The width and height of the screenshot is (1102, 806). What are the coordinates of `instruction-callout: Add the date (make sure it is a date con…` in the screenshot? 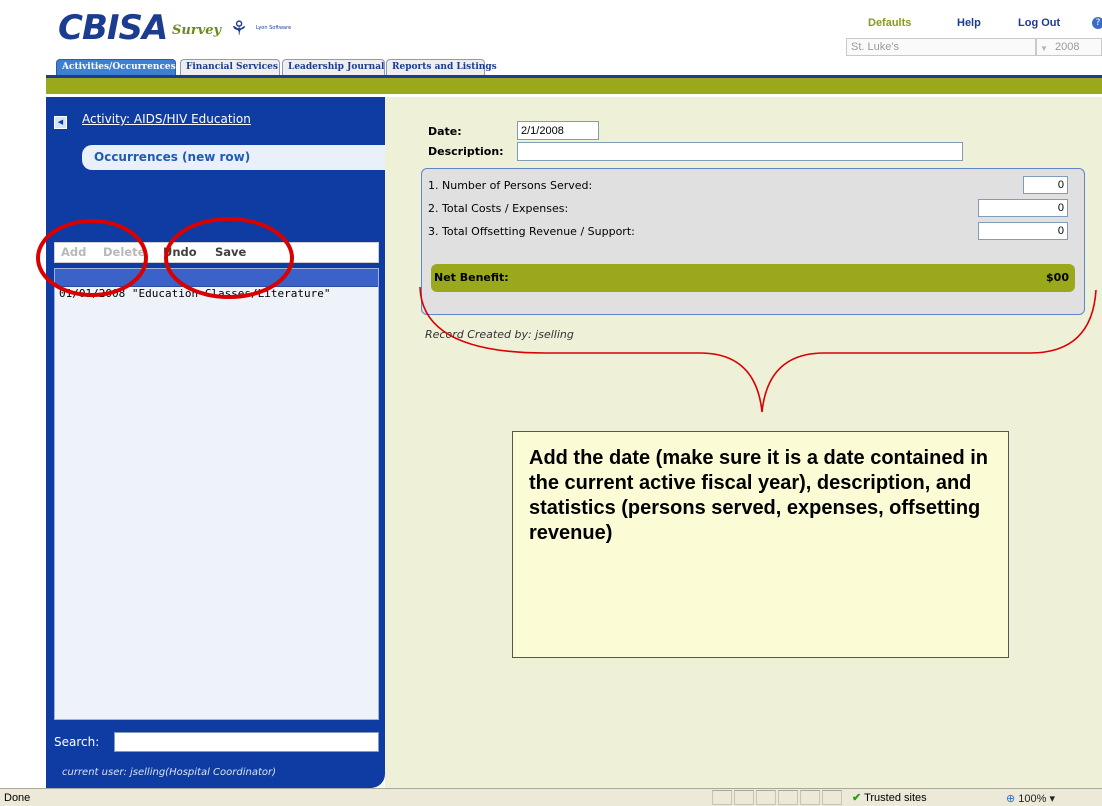 It's located at (760, 544).